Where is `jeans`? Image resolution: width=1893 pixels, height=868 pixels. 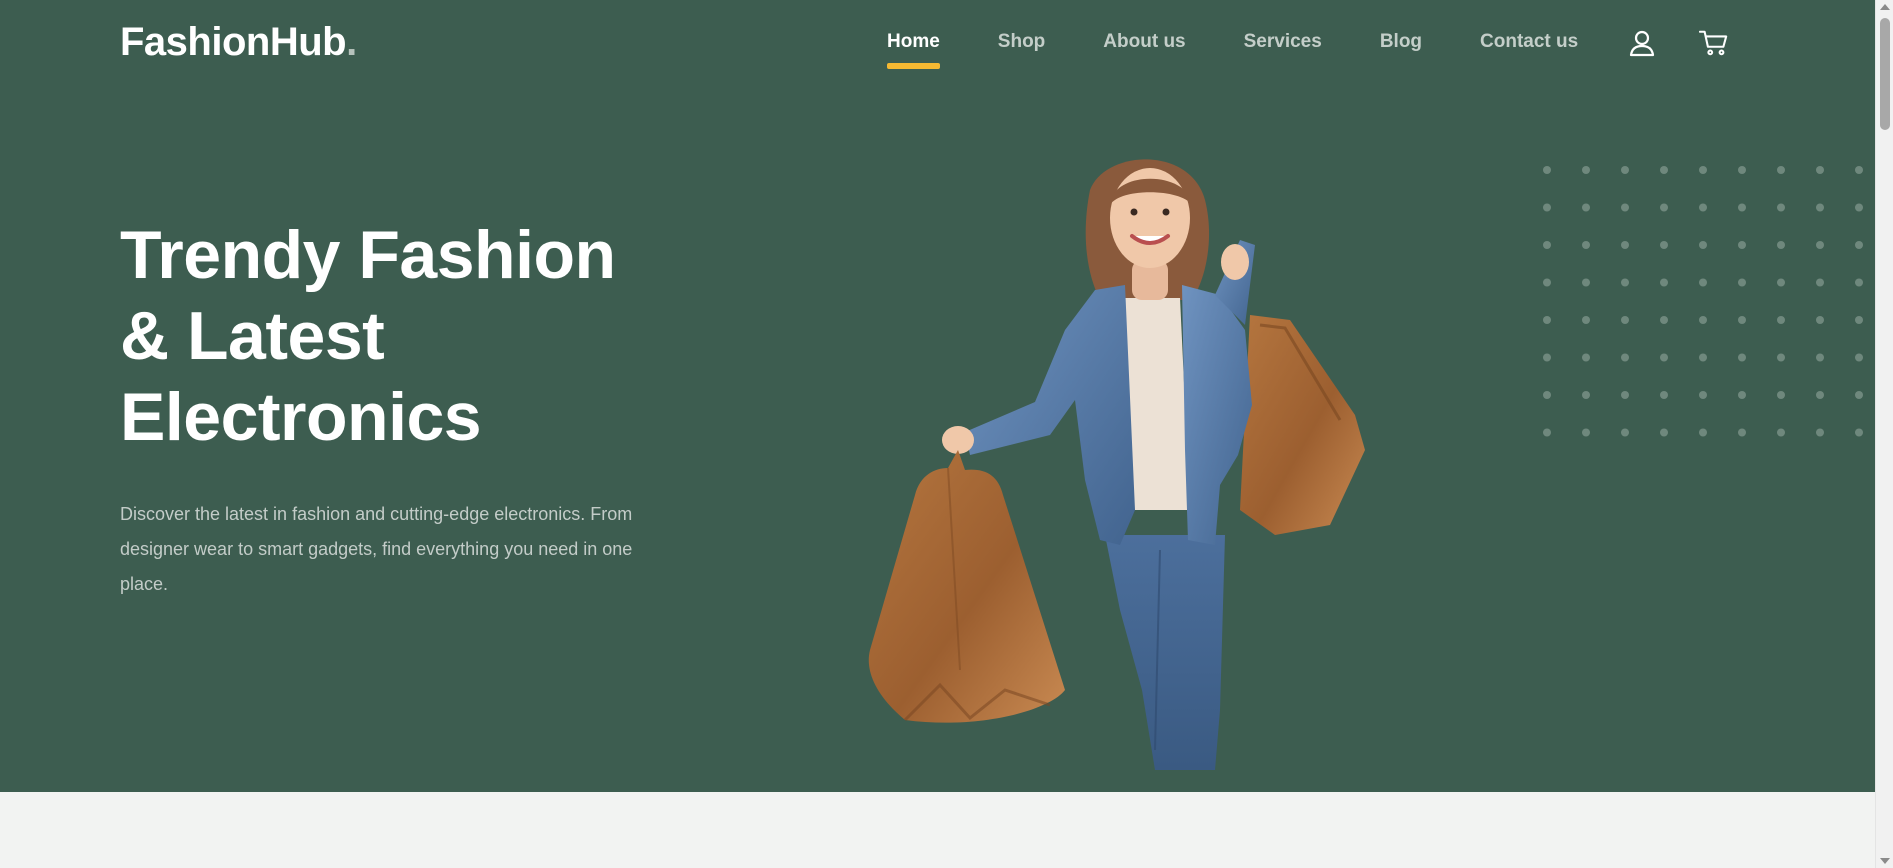 jeans is located at coordinates (1165, 652).